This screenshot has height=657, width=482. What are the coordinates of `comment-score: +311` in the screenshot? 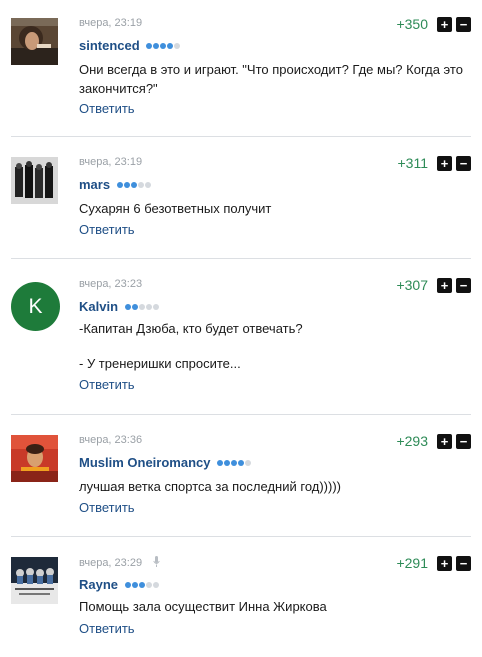 It's located at (413, 163).